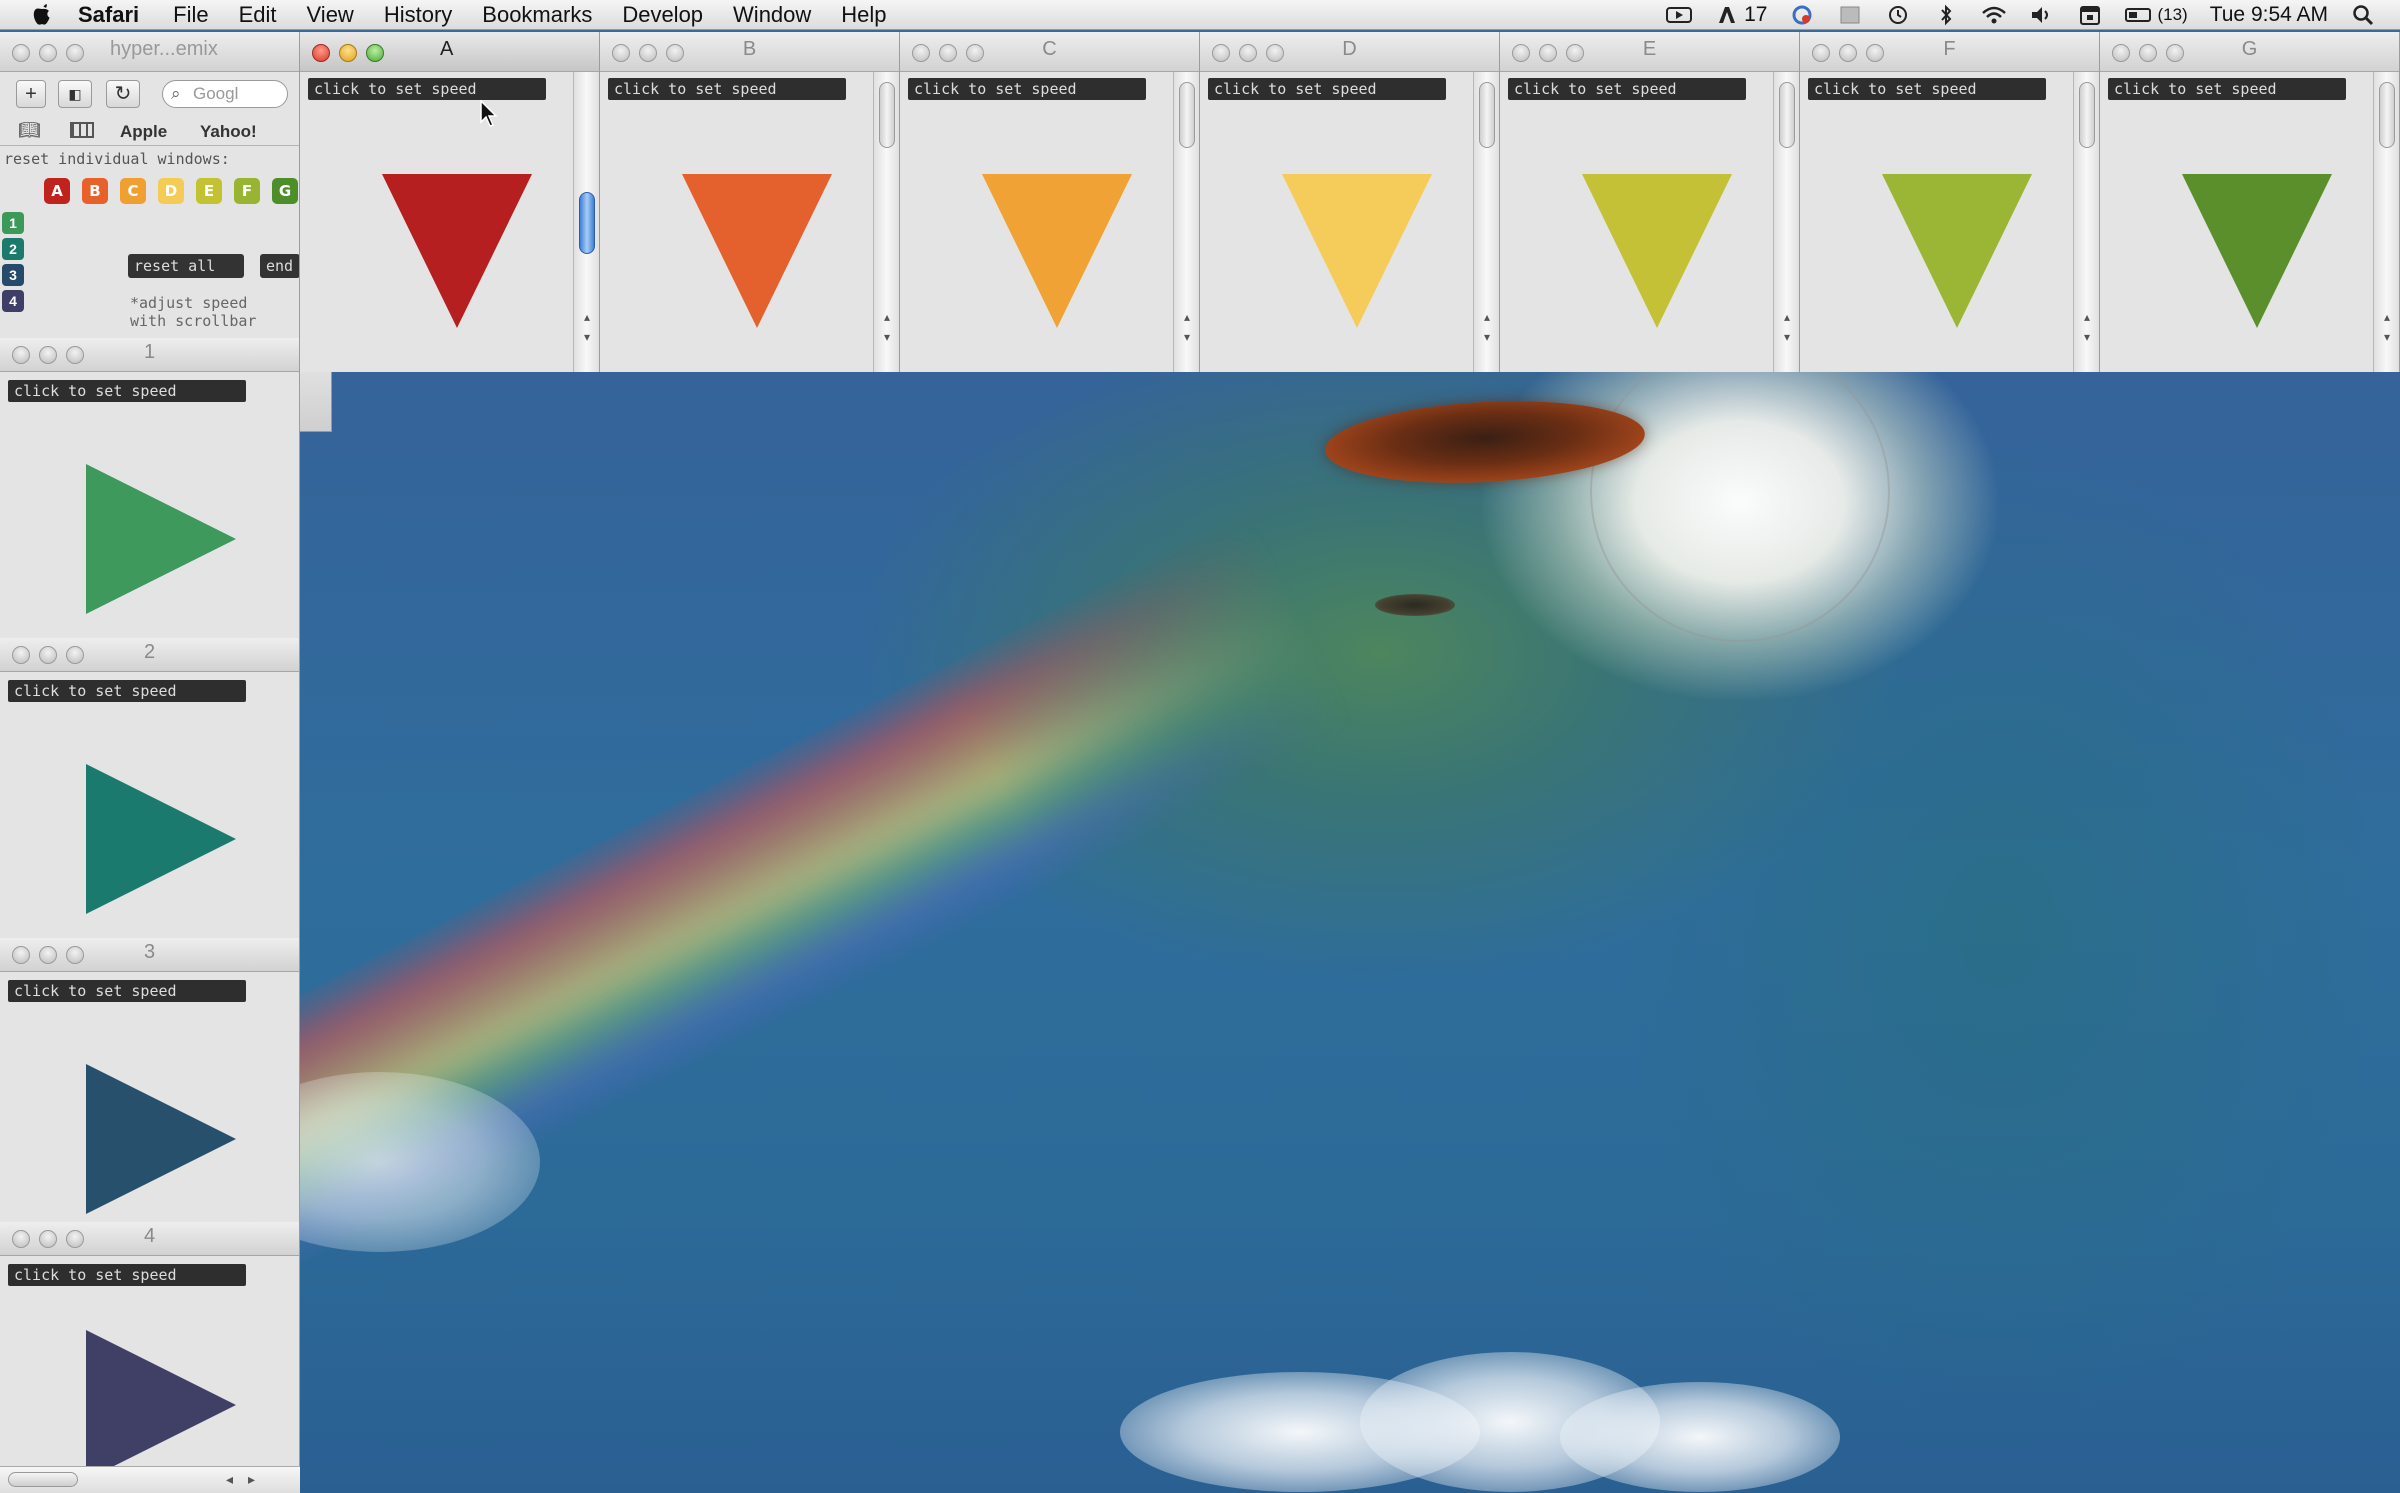 The height and width of the screenshot is (1493, 2400). What do you see at coordinates (13, 223) in the screenshot?
I see `reset-chip-1: 1` at bounding box center [13, 223].